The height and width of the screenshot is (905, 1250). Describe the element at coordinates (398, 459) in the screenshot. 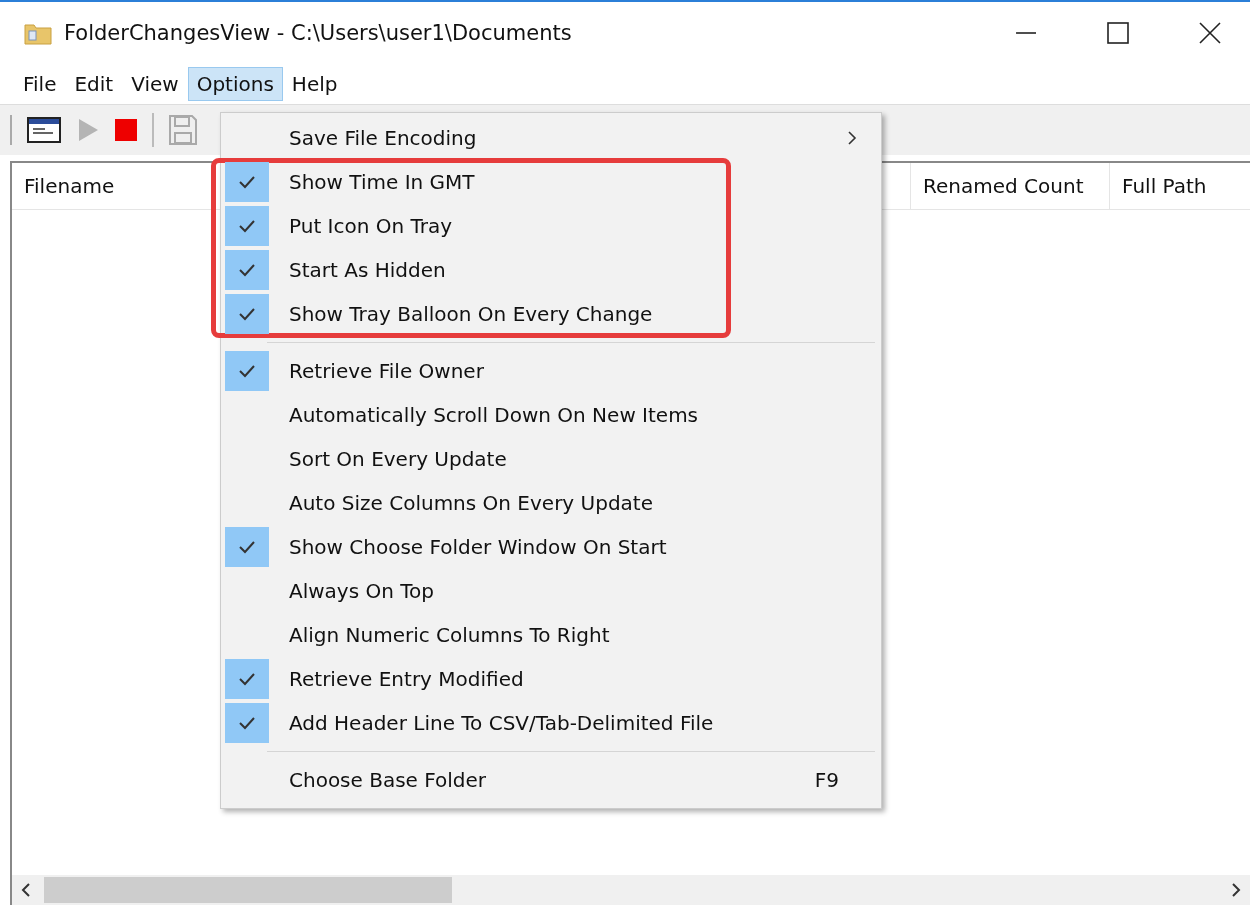

I see `option-label: Sort On Every Update` at that location.